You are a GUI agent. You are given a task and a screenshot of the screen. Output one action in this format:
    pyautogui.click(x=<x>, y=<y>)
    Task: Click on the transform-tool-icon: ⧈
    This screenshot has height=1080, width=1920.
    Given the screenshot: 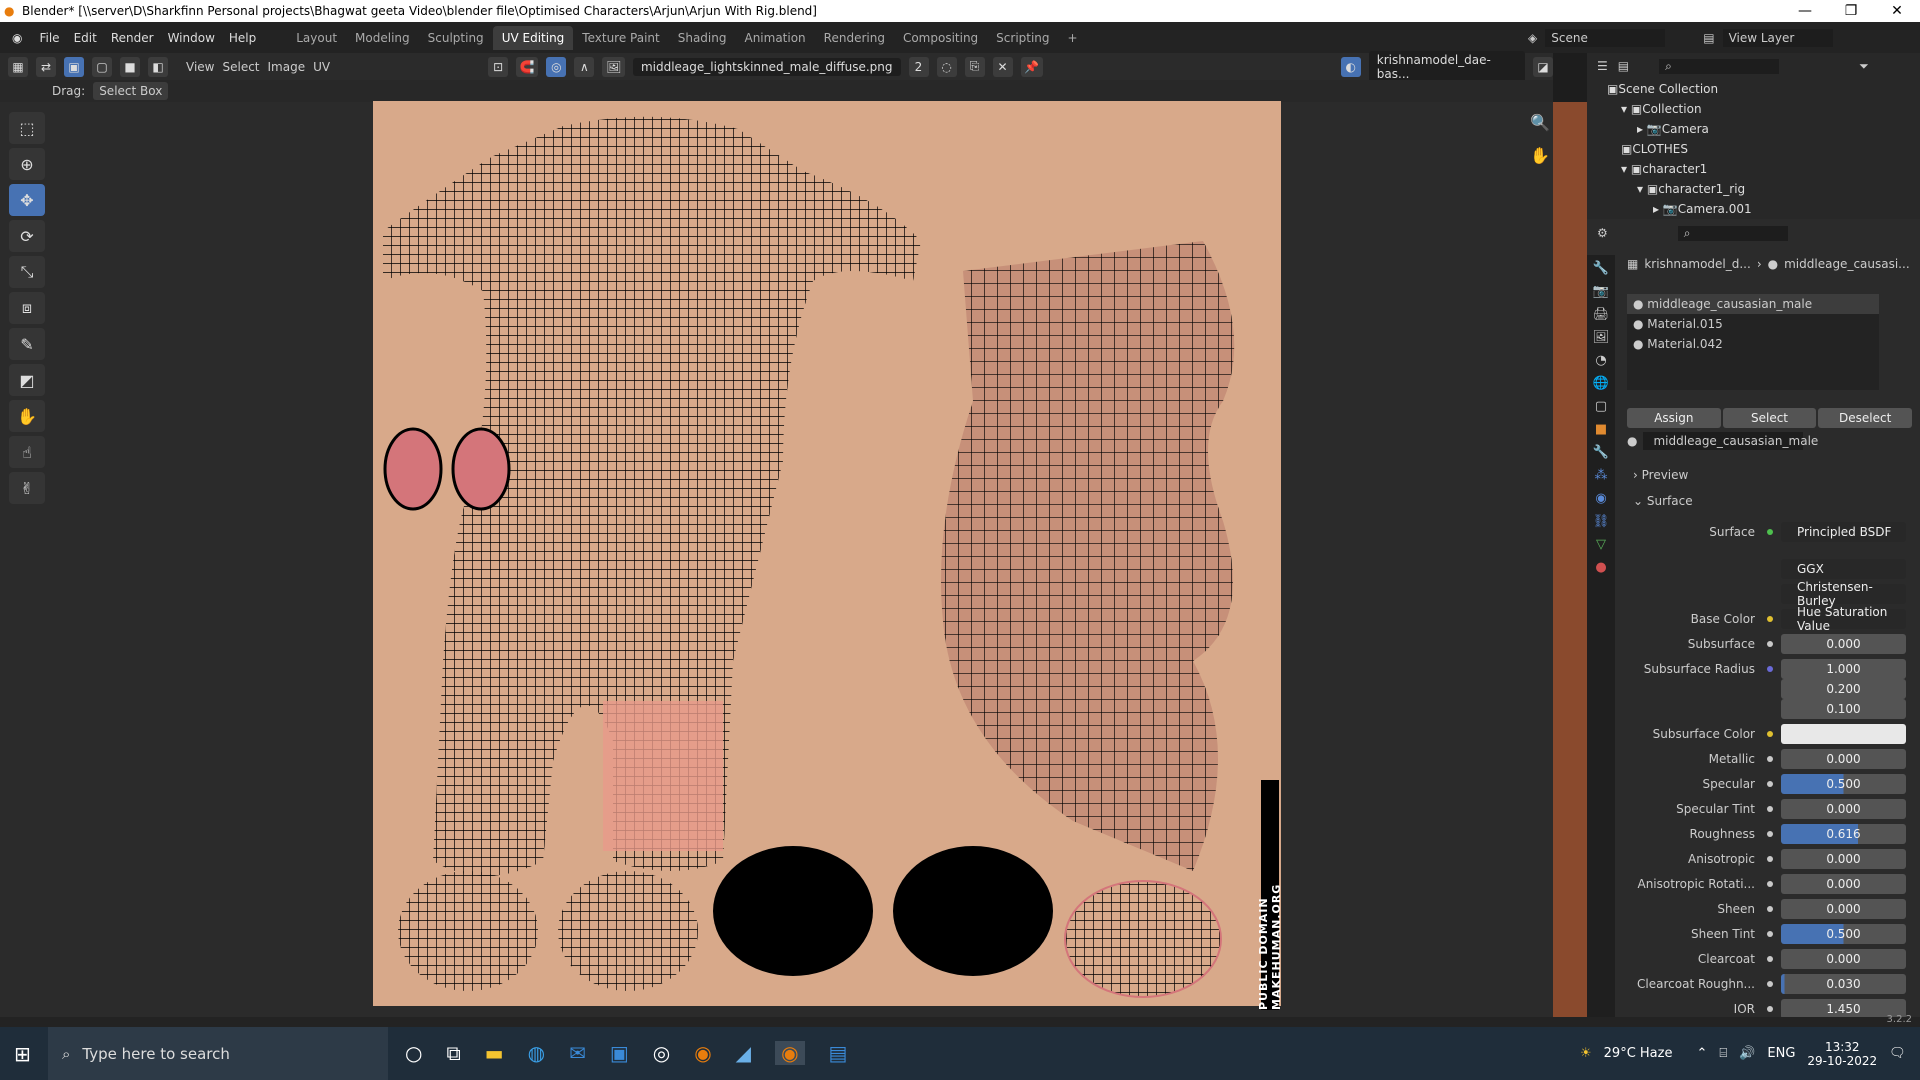 What is the action you would take?
    pyautogui.click(x=27, y=308)
    